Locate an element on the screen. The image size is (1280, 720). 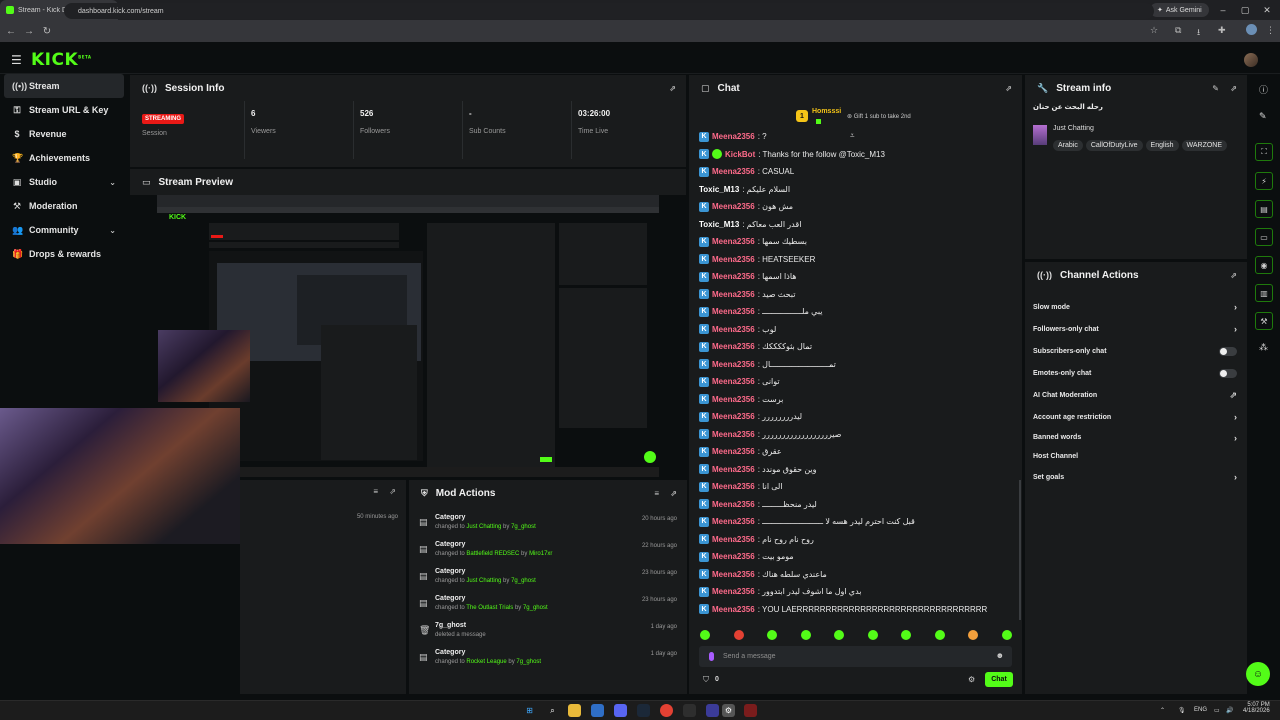
settings-icon: ⚙ is located at coordinates (728, 710).